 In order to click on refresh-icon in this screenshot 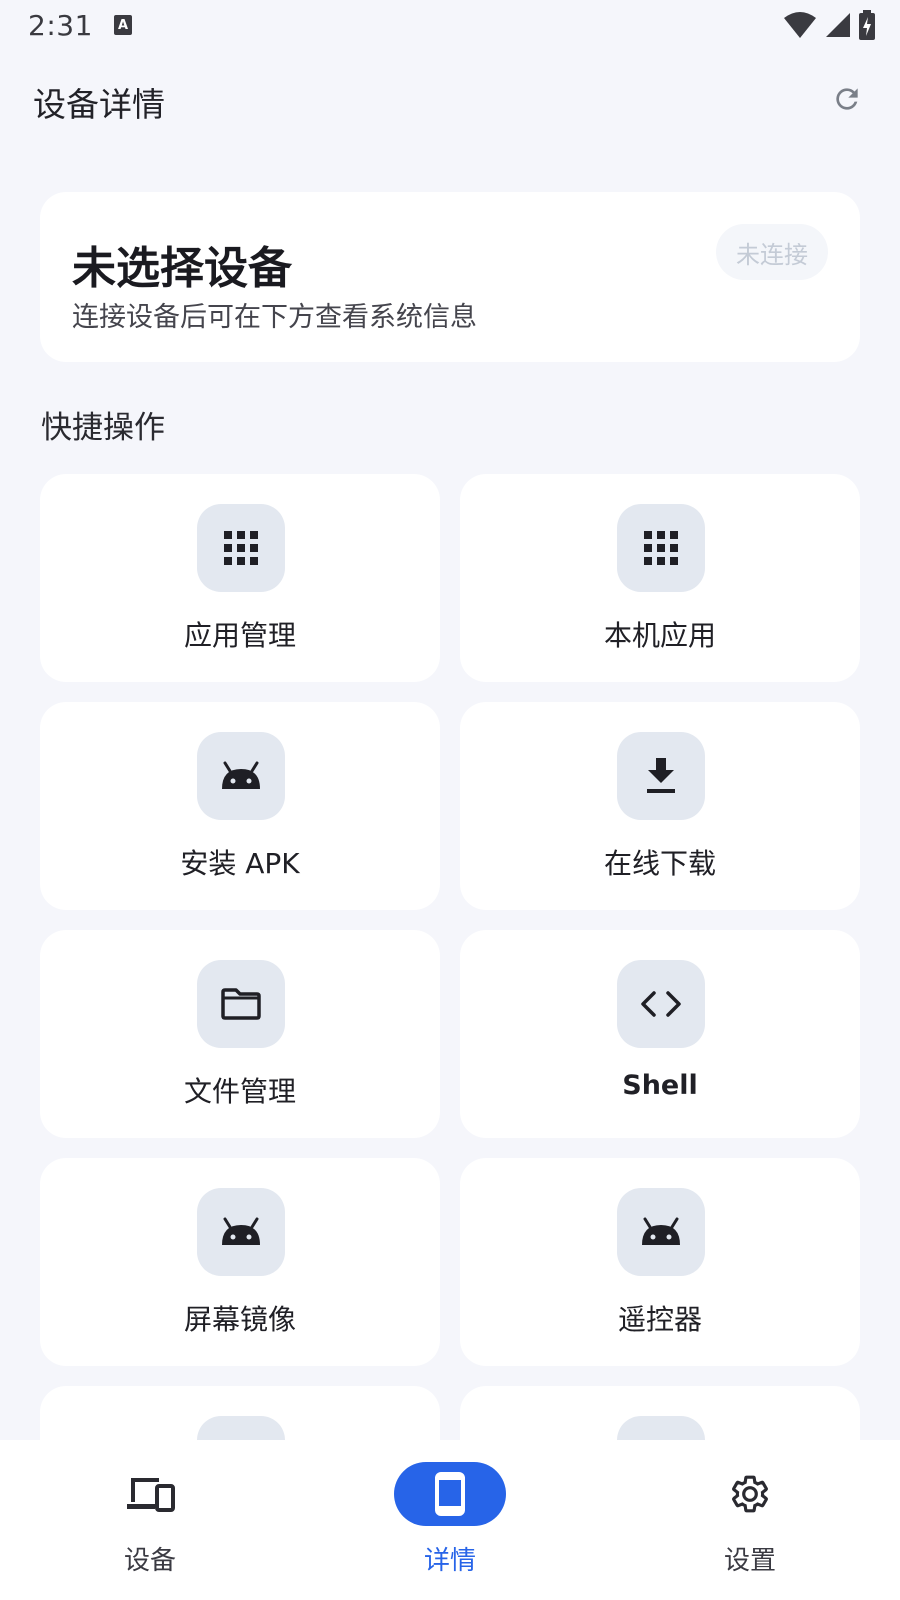, I will do `click(847, 99)`.